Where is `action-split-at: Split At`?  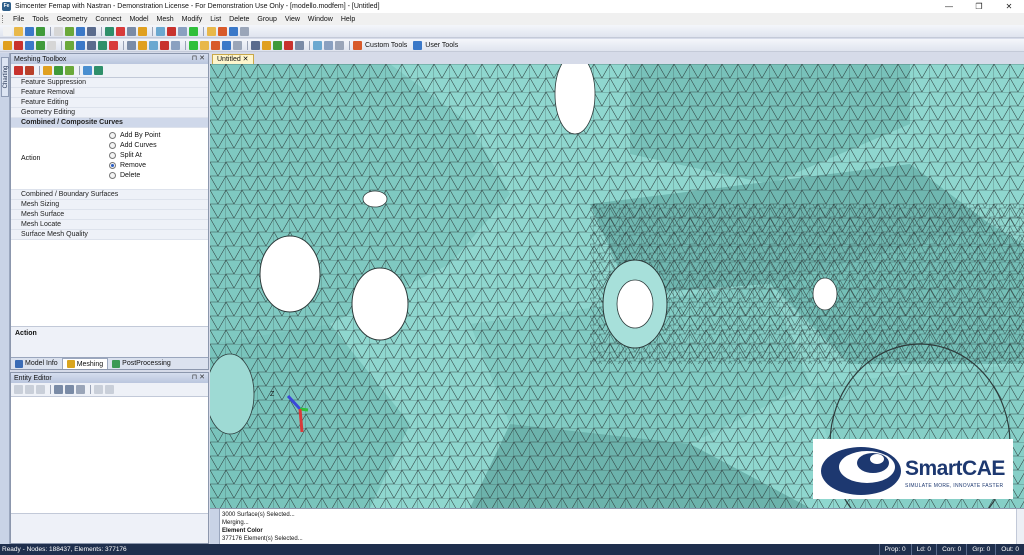 action-split-at: Split At is located at coordinates (158, 155).